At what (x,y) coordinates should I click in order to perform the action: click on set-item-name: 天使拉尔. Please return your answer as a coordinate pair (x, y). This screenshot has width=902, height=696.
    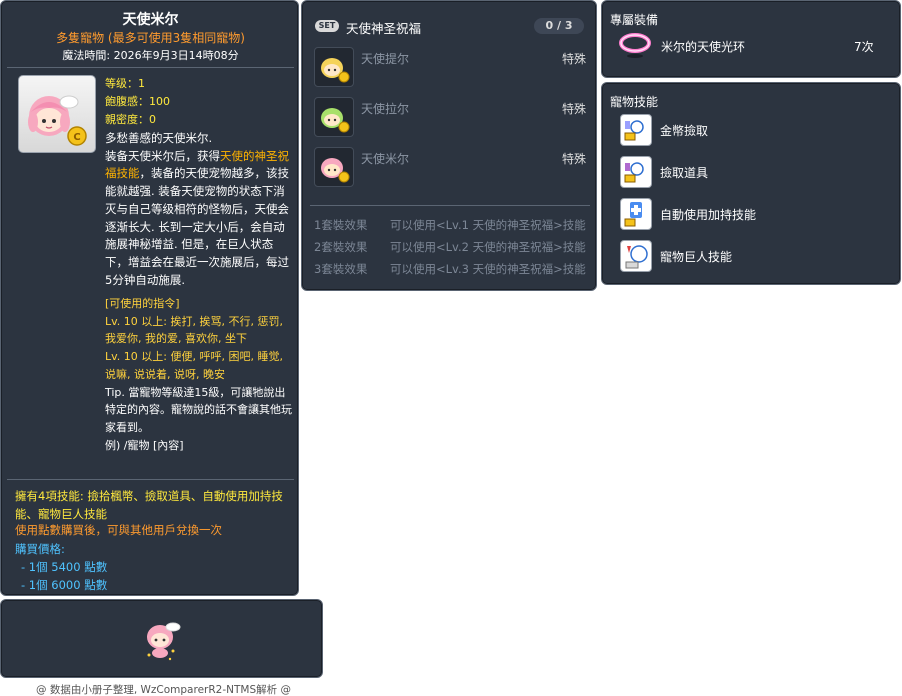
    Looking at the image, I should click on (385, 109).